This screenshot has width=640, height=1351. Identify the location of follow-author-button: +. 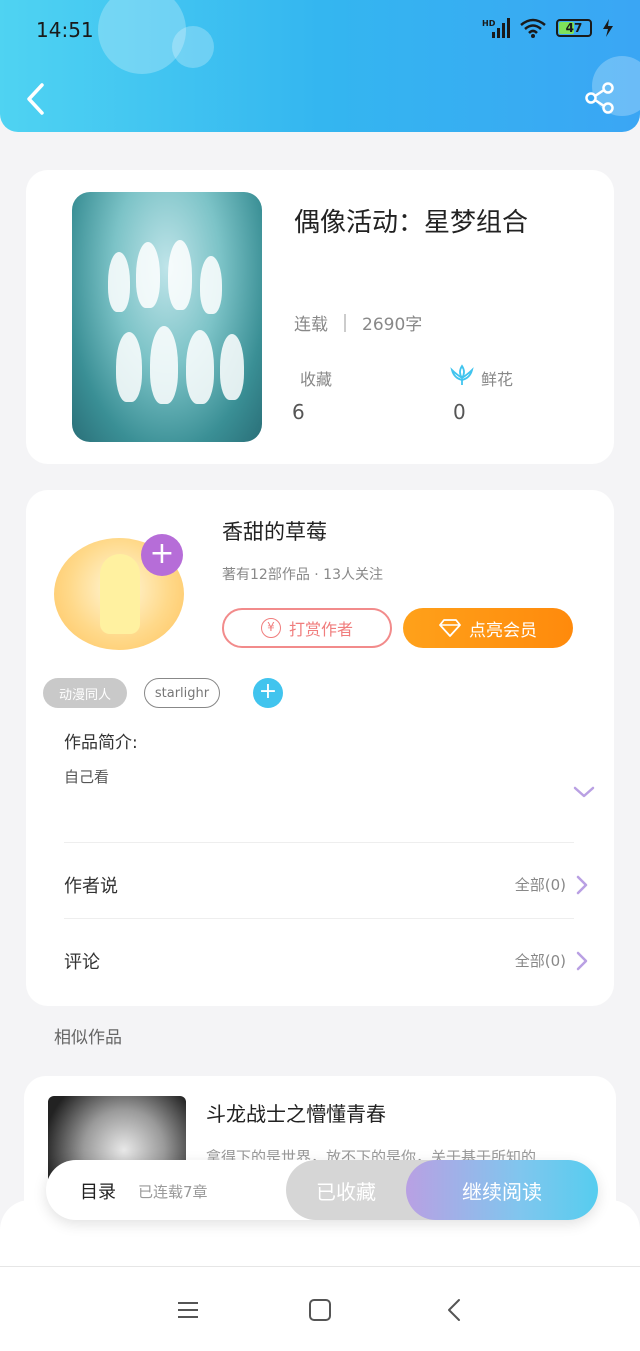
(162, 555).